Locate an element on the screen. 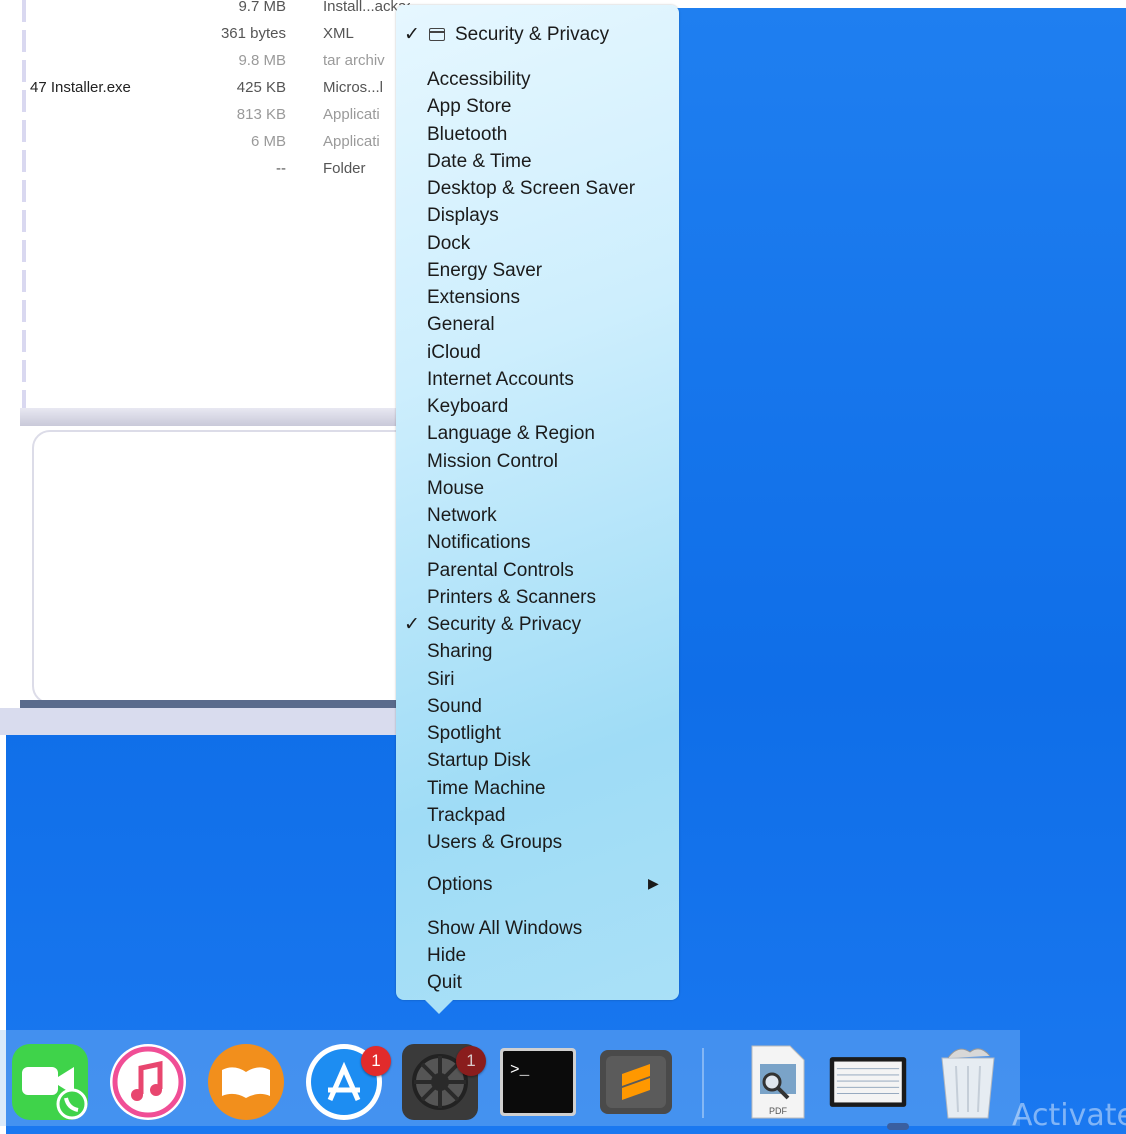  menu-item-options: Options ▶ is located at coordinates (537, 884).